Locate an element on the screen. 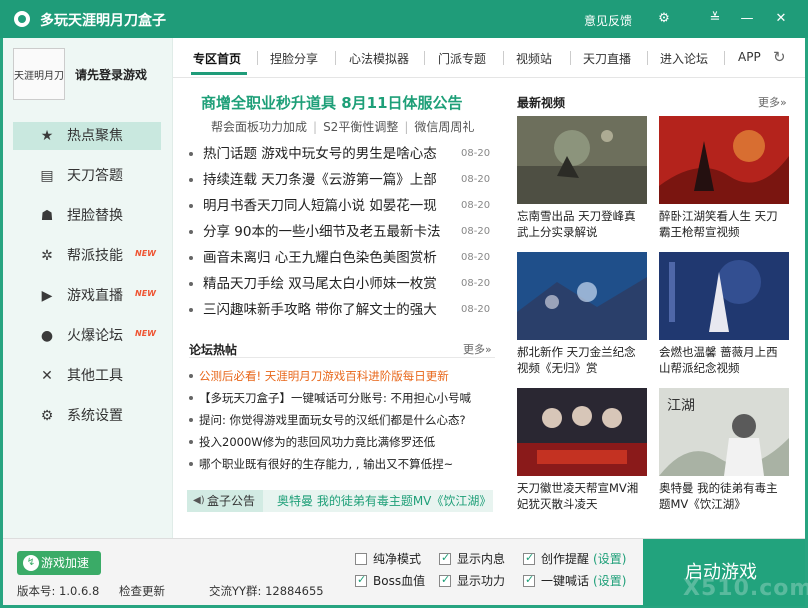 The height and width of the screenshot is (608, 808). sidebar-item-label: 系统设置 is located at coordinates (95, 416).